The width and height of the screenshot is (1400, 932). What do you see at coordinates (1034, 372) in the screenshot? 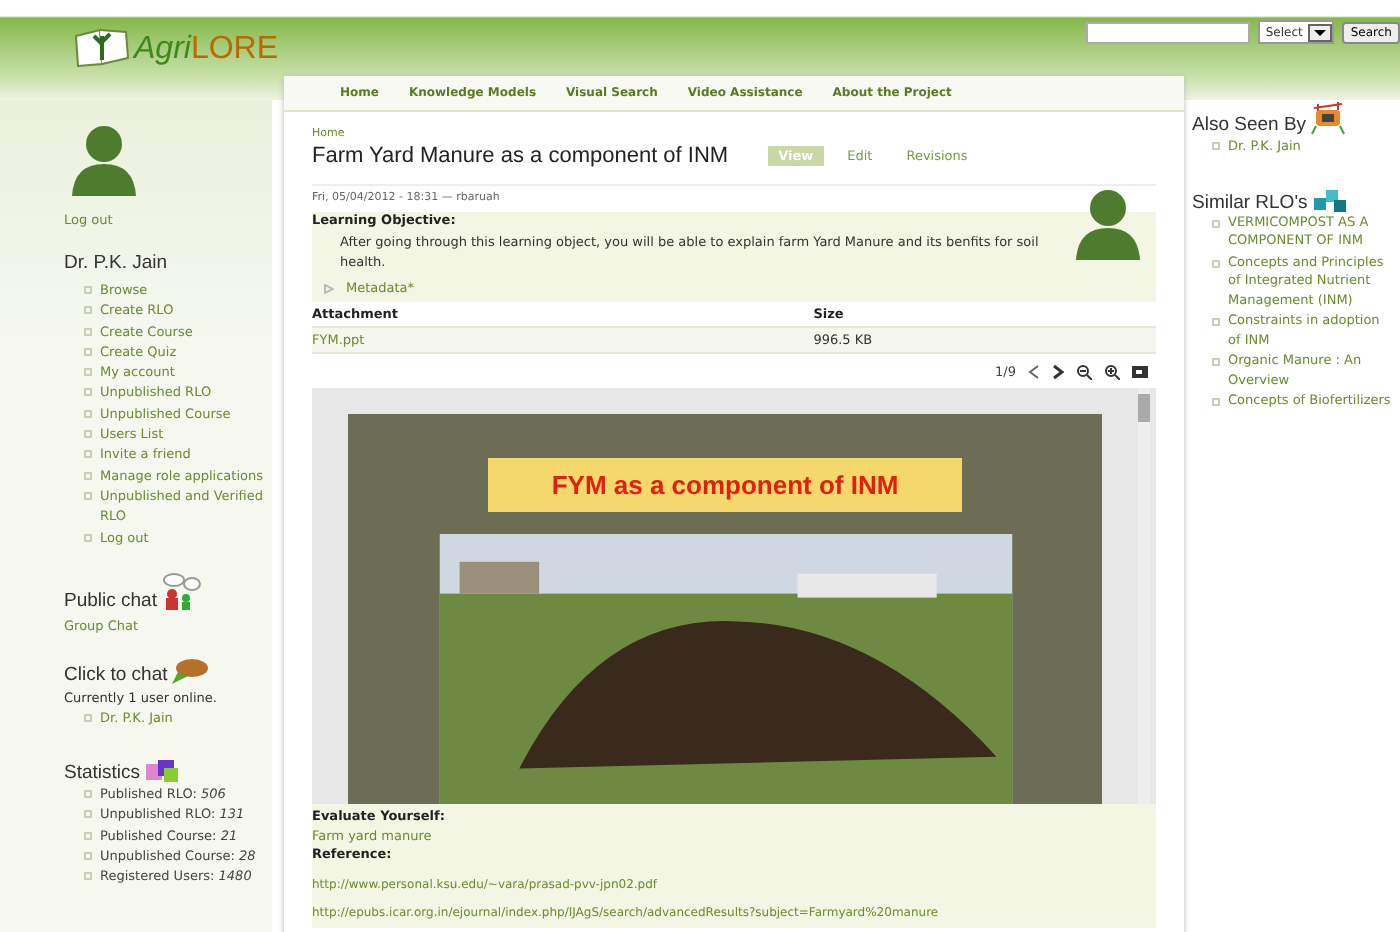
I see `chevron-left-icon` at bounding box center [1034, 372].